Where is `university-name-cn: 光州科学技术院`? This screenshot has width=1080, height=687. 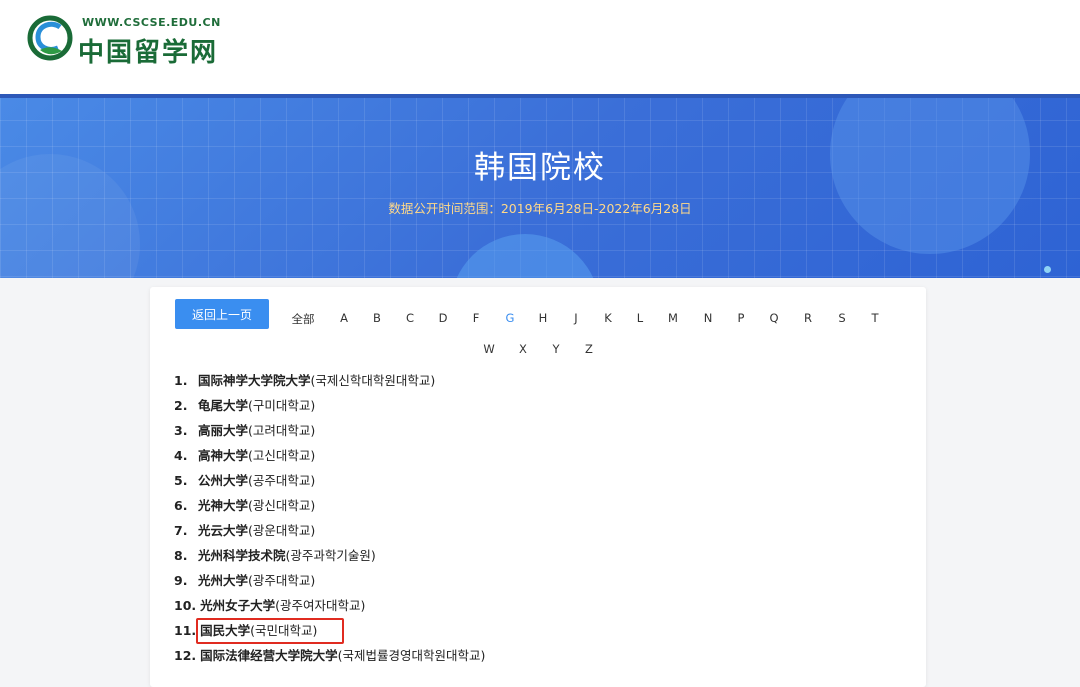
university-name-cn: 光州科学技术院 is located at coordinates (241, 555).